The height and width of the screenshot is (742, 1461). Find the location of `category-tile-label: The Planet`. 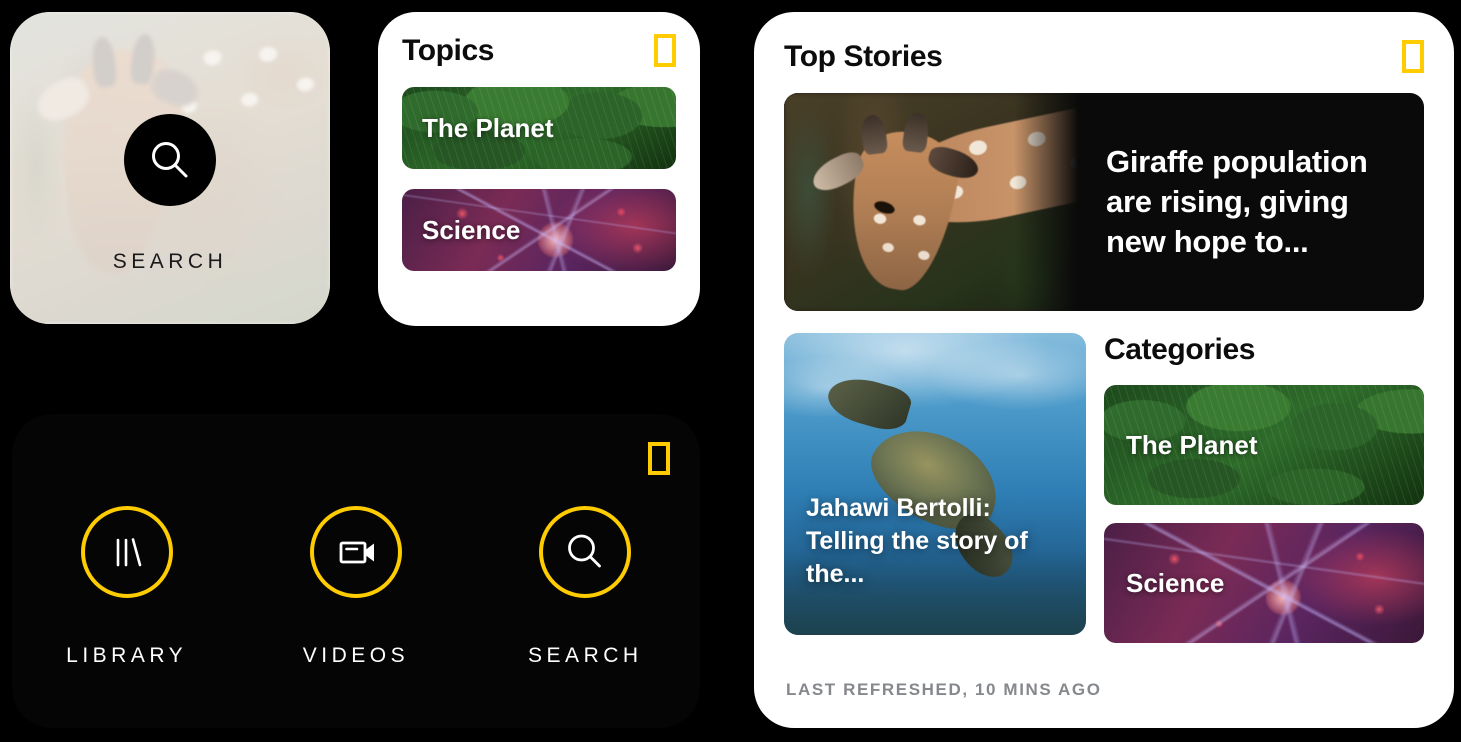

category-tile-label: The Planet is located at coordinates (1192, 444).